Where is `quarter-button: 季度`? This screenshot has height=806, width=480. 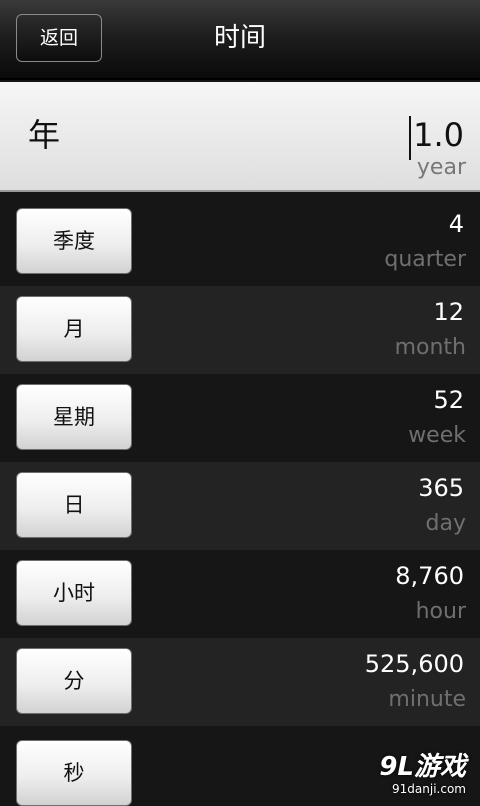
quarter-button: 季度 is located at coordinates (74, 241).